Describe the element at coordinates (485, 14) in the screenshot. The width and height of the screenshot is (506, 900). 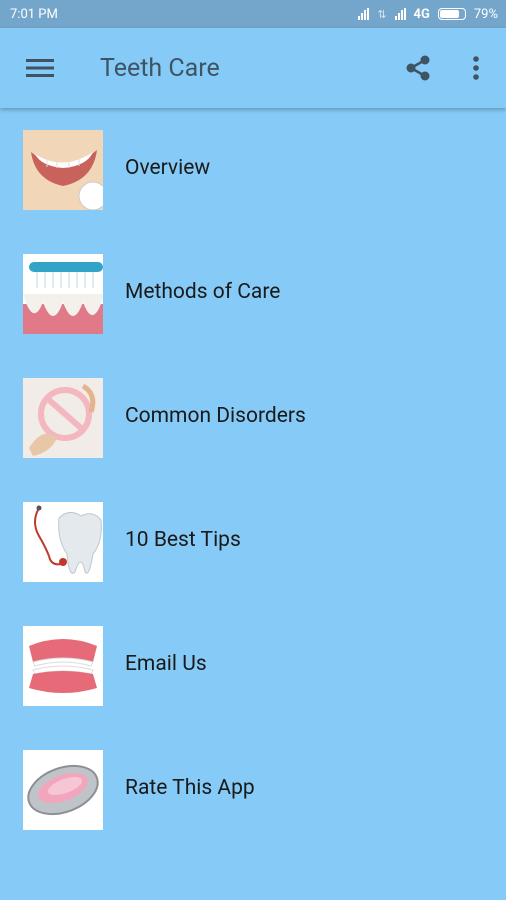
I see `battery-percent: 79%` at that location.